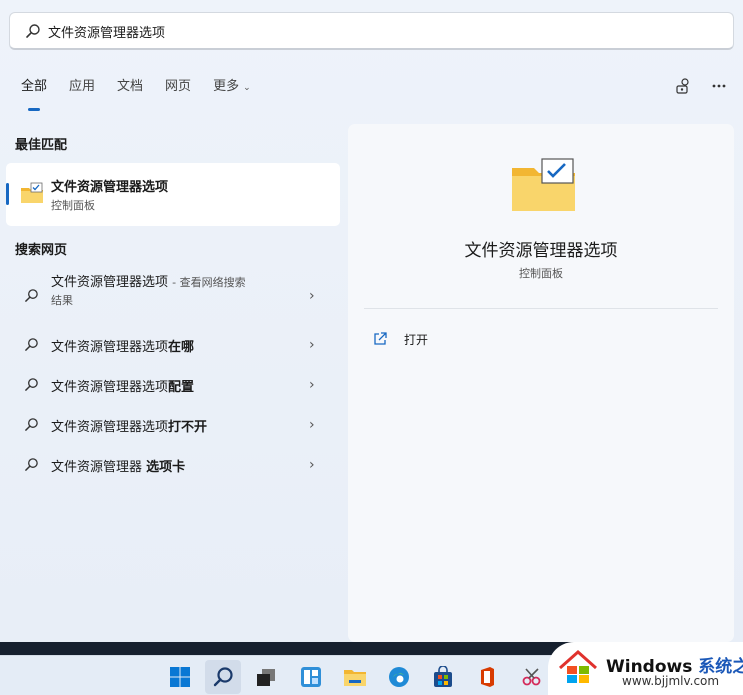 The width and height of the screenshot is (743, 695). Describe the element at coordinates (180, 677) in the screenshot. I see `windows-start-icon` at that location.